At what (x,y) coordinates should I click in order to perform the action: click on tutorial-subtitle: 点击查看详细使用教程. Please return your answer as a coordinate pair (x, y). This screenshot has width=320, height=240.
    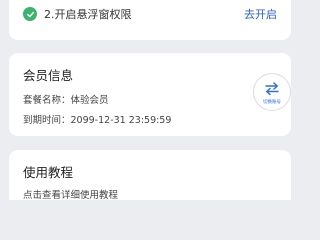
    Looking at the image, I should click on (70, 193).